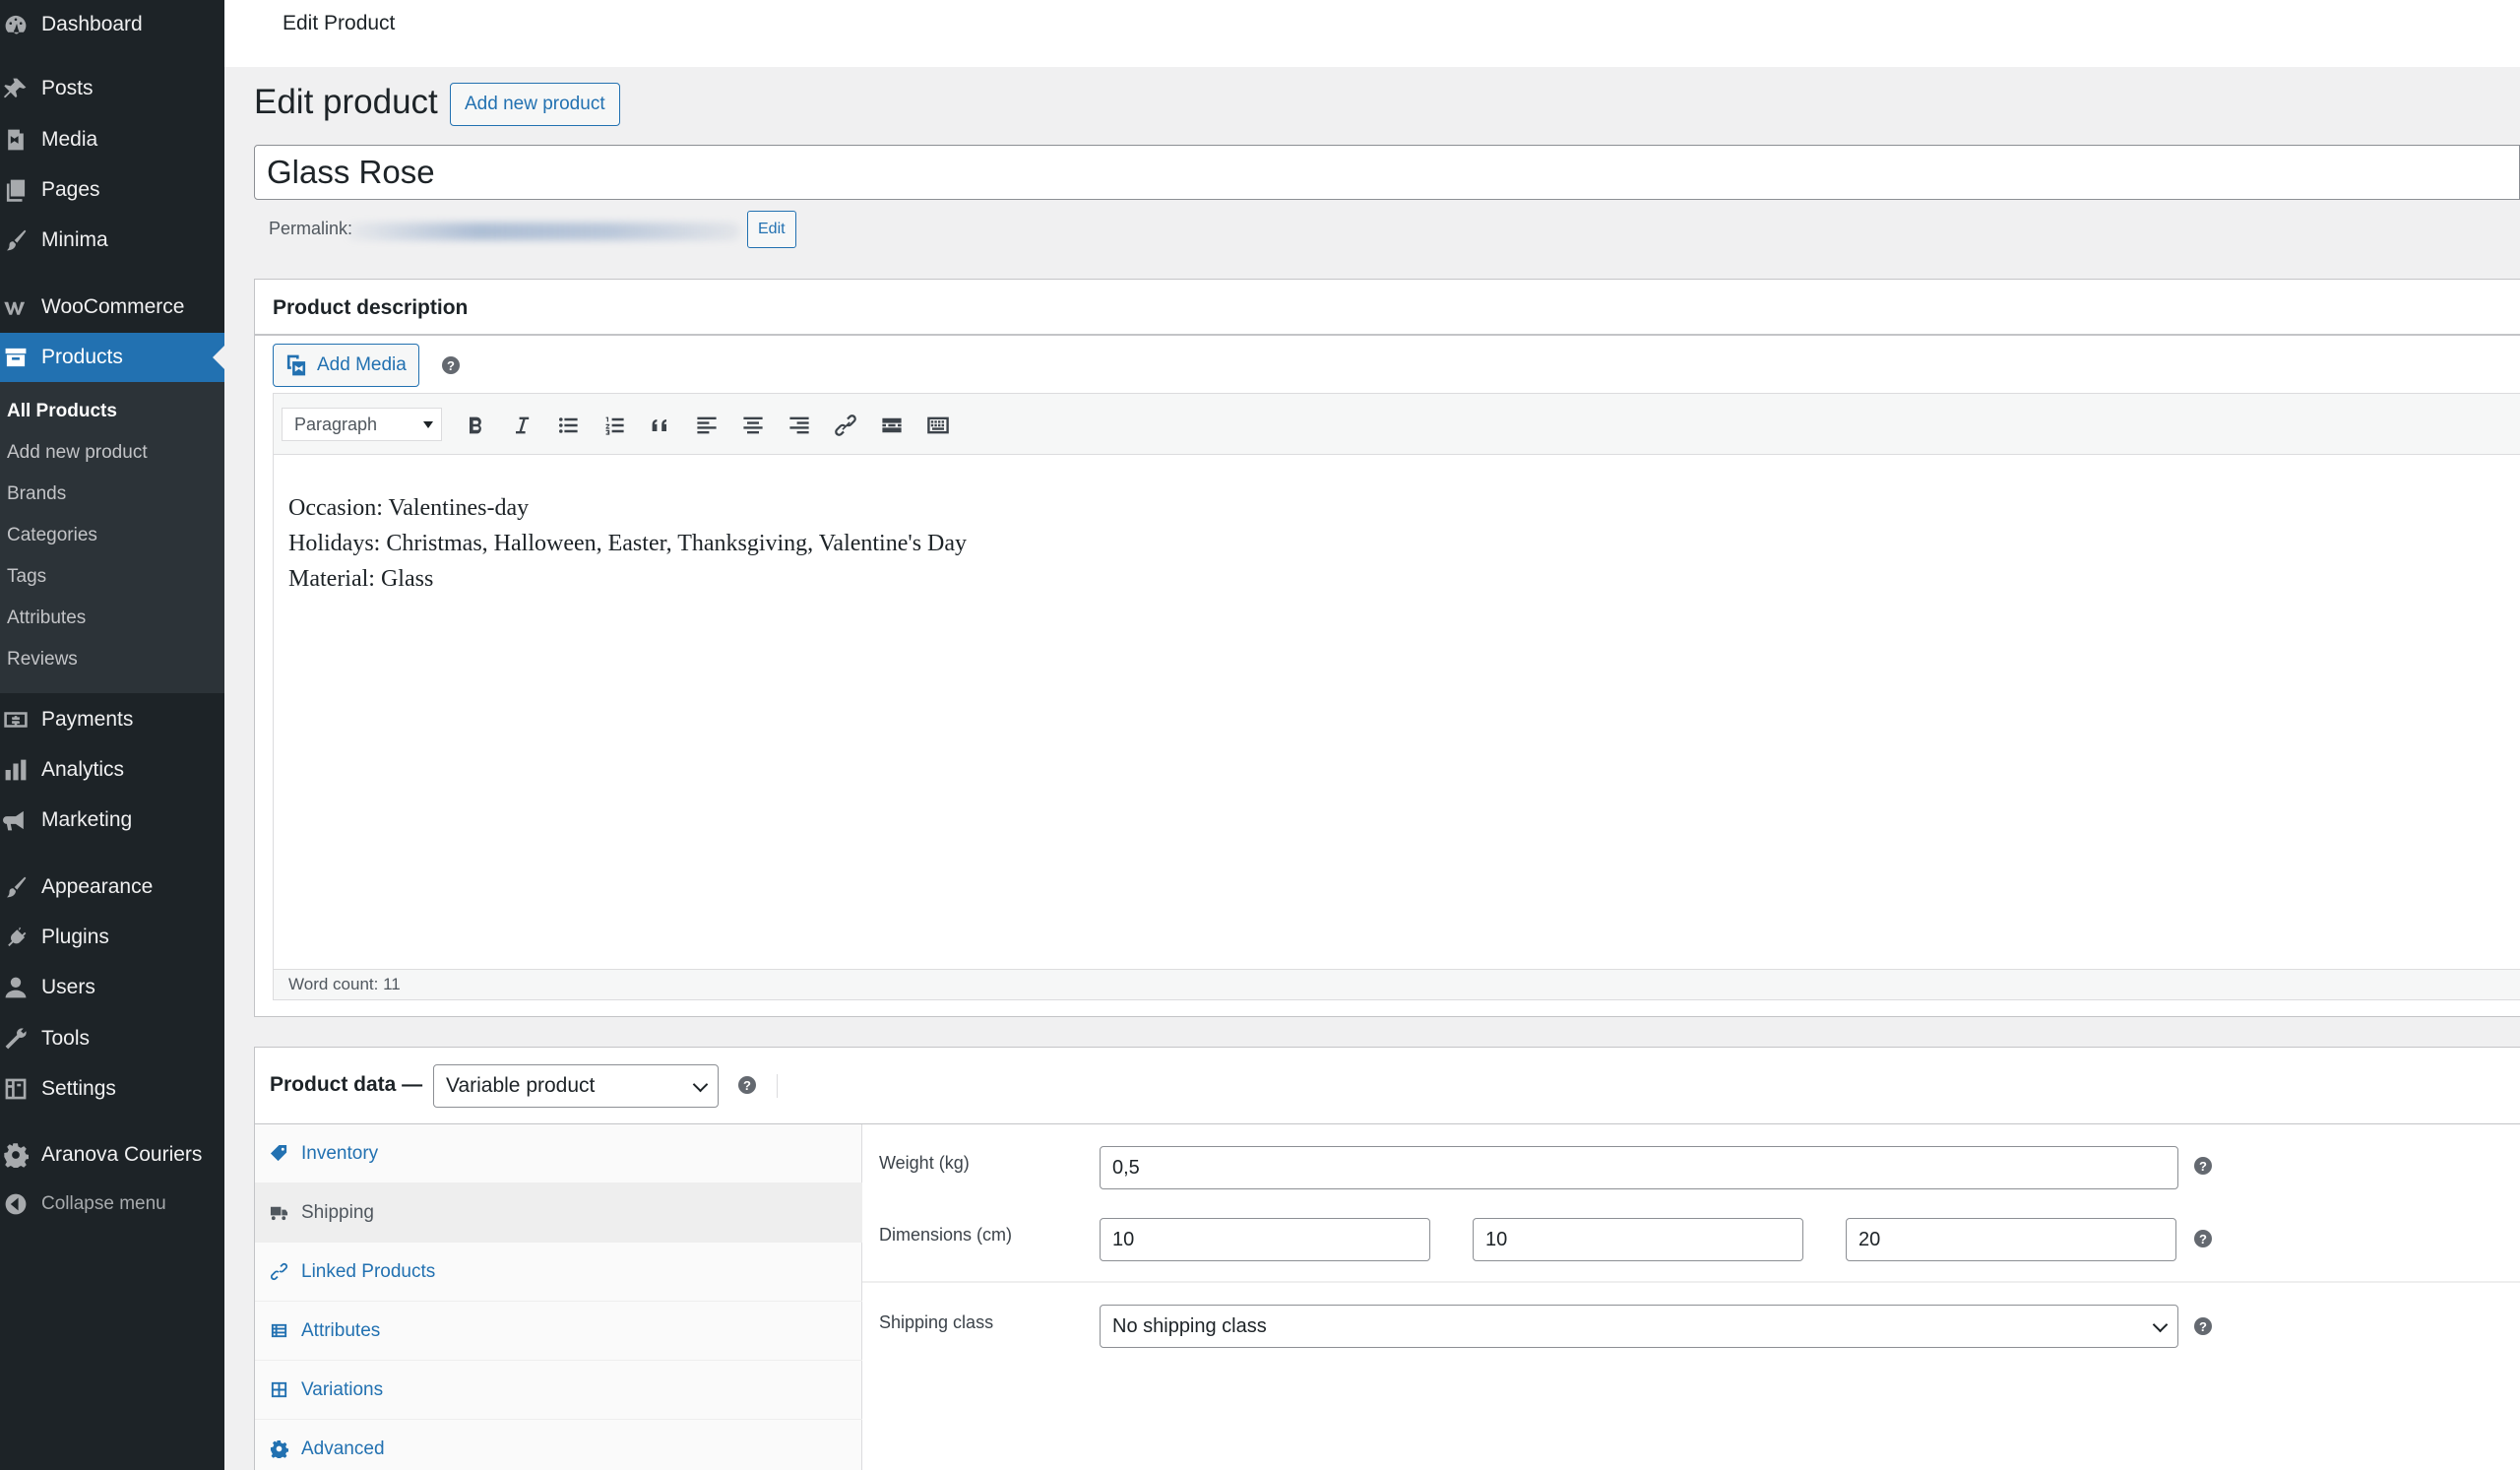 Image resolution: width=2520 pixels, height=1470 pixels. I want to click on submenu-add-new-product: Add new product, so click(77, 453).